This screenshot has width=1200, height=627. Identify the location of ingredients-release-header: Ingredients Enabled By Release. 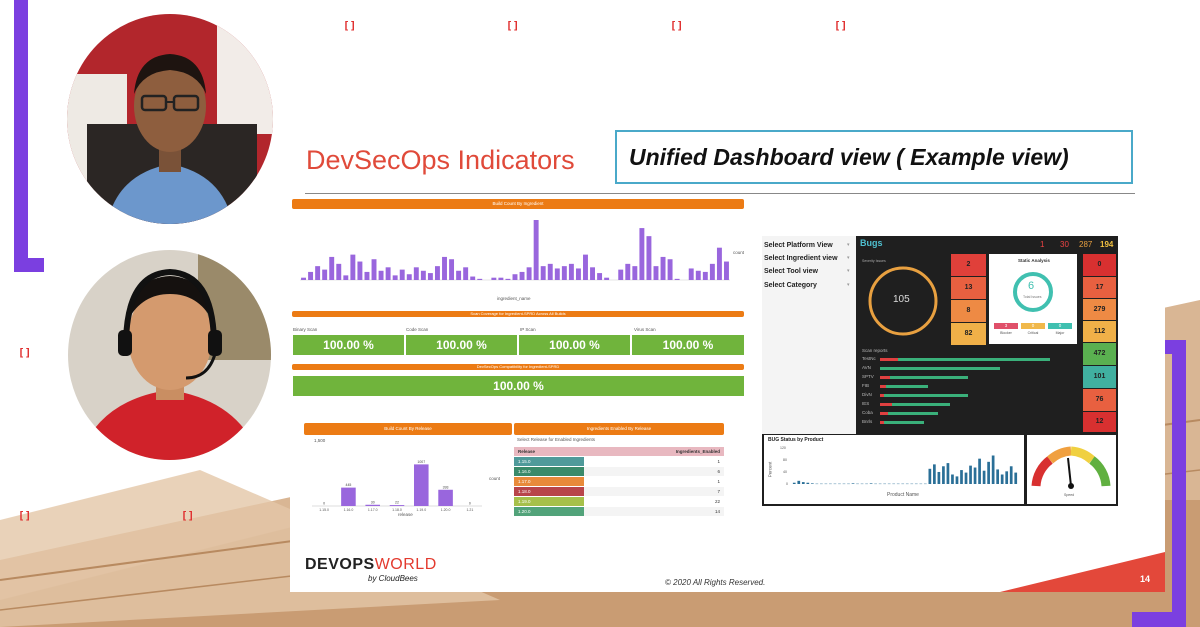
(619, 429).